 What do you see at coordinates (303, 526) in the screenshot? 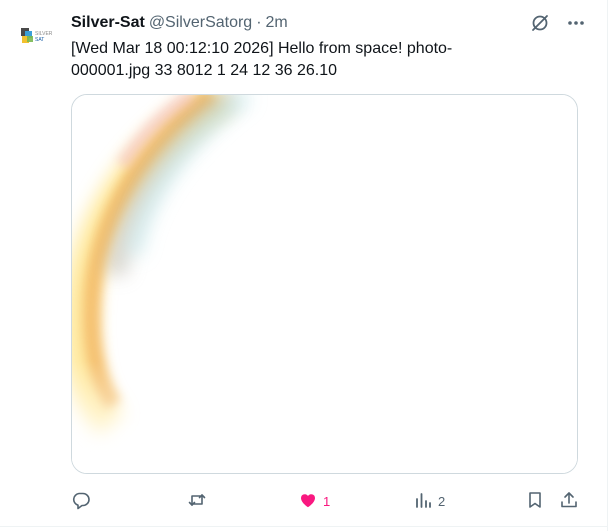
I see `divider` at bounding box center [303, 526].